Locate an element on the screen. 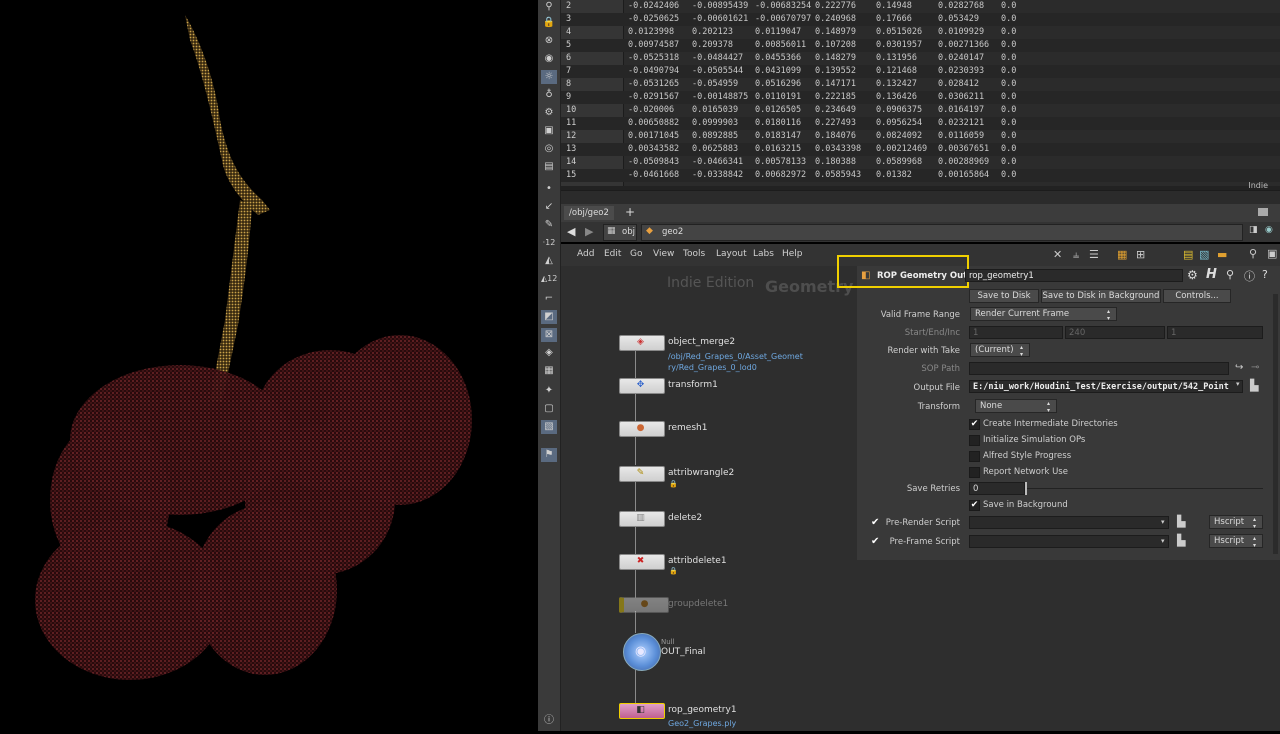 This screenshot has height=734, width=1280. normal-icon: ↙ is located at coordinates (549, 207).